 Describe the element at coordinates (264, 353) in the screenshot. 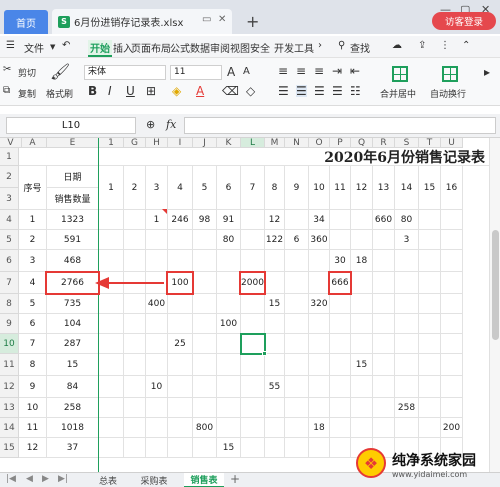

I see `fill-handle` at that location.